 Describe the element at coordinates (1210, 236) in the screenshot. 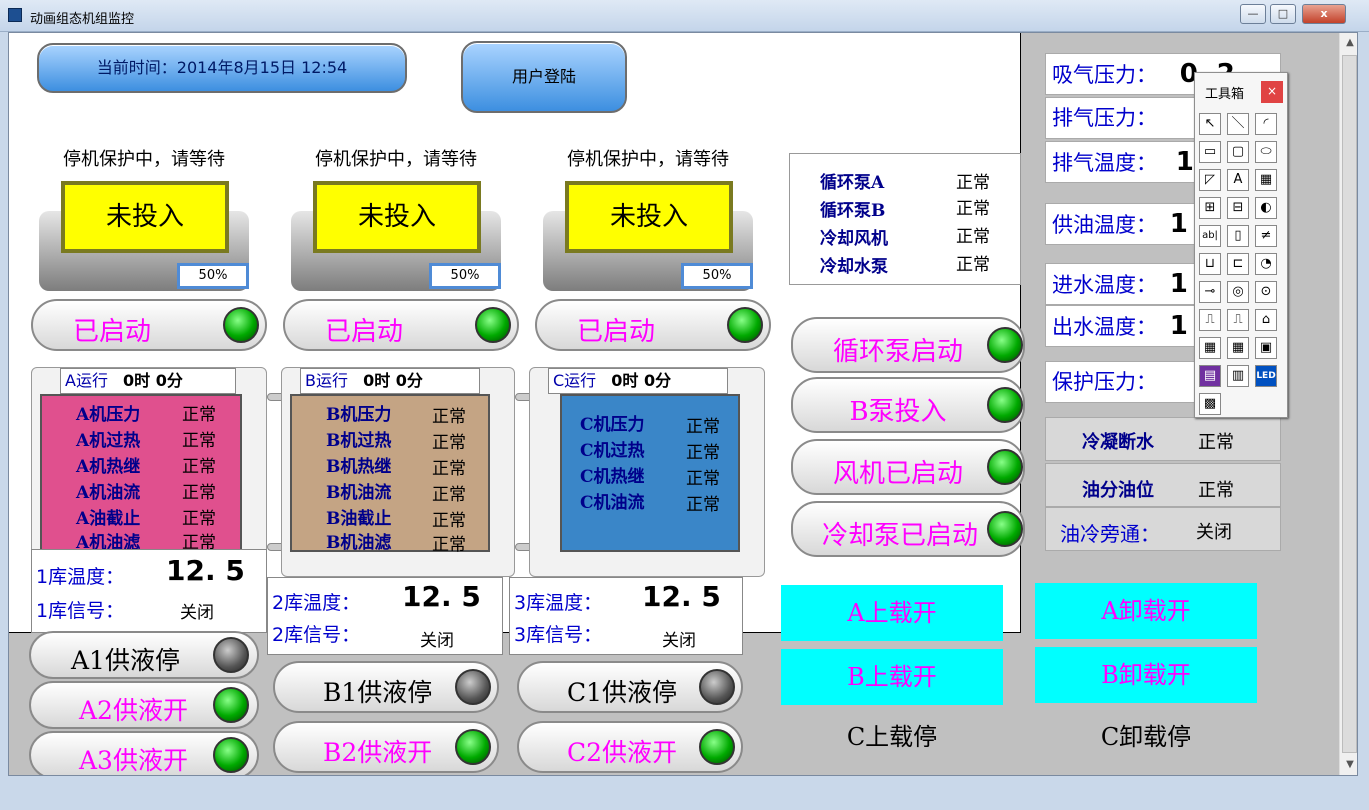

I see `label-icon: ab|` at that location.